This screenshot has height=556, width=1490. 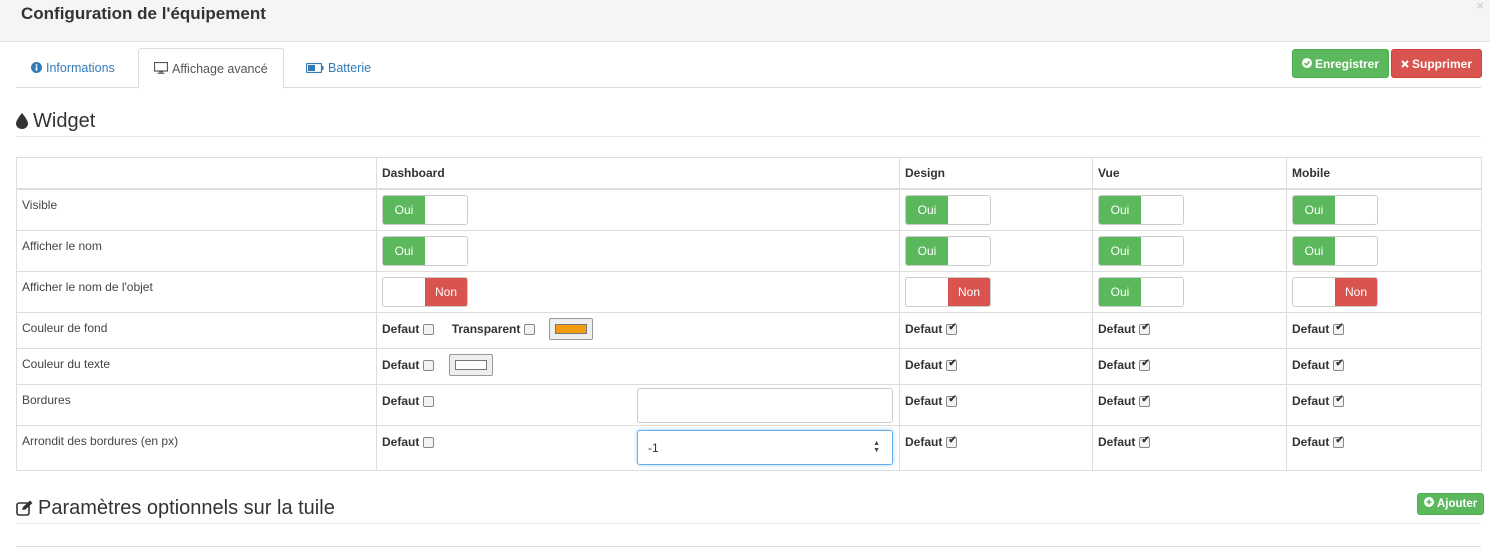 I want to click on tab-informations: Informations, so click(x=73, y=68).